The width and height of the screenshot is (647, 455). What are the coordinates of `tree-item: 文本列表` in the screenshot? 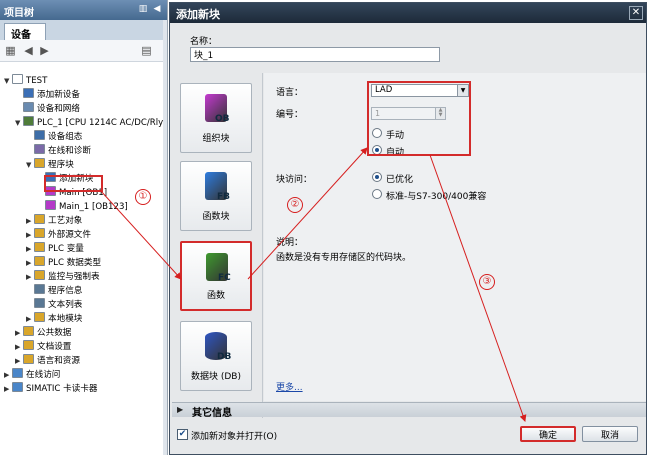 It's located at (54, 305).